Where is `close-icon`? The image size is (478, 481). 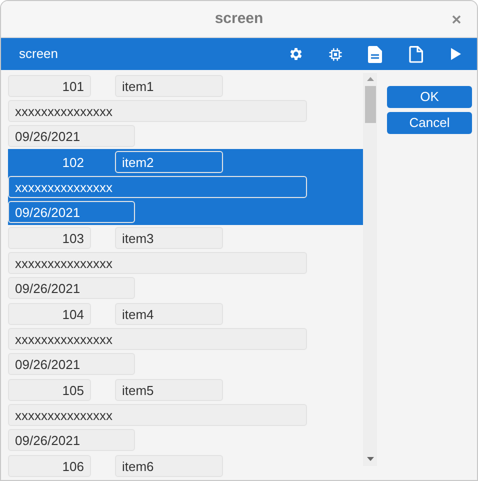
close-icon is located at coordinates (456, 19).